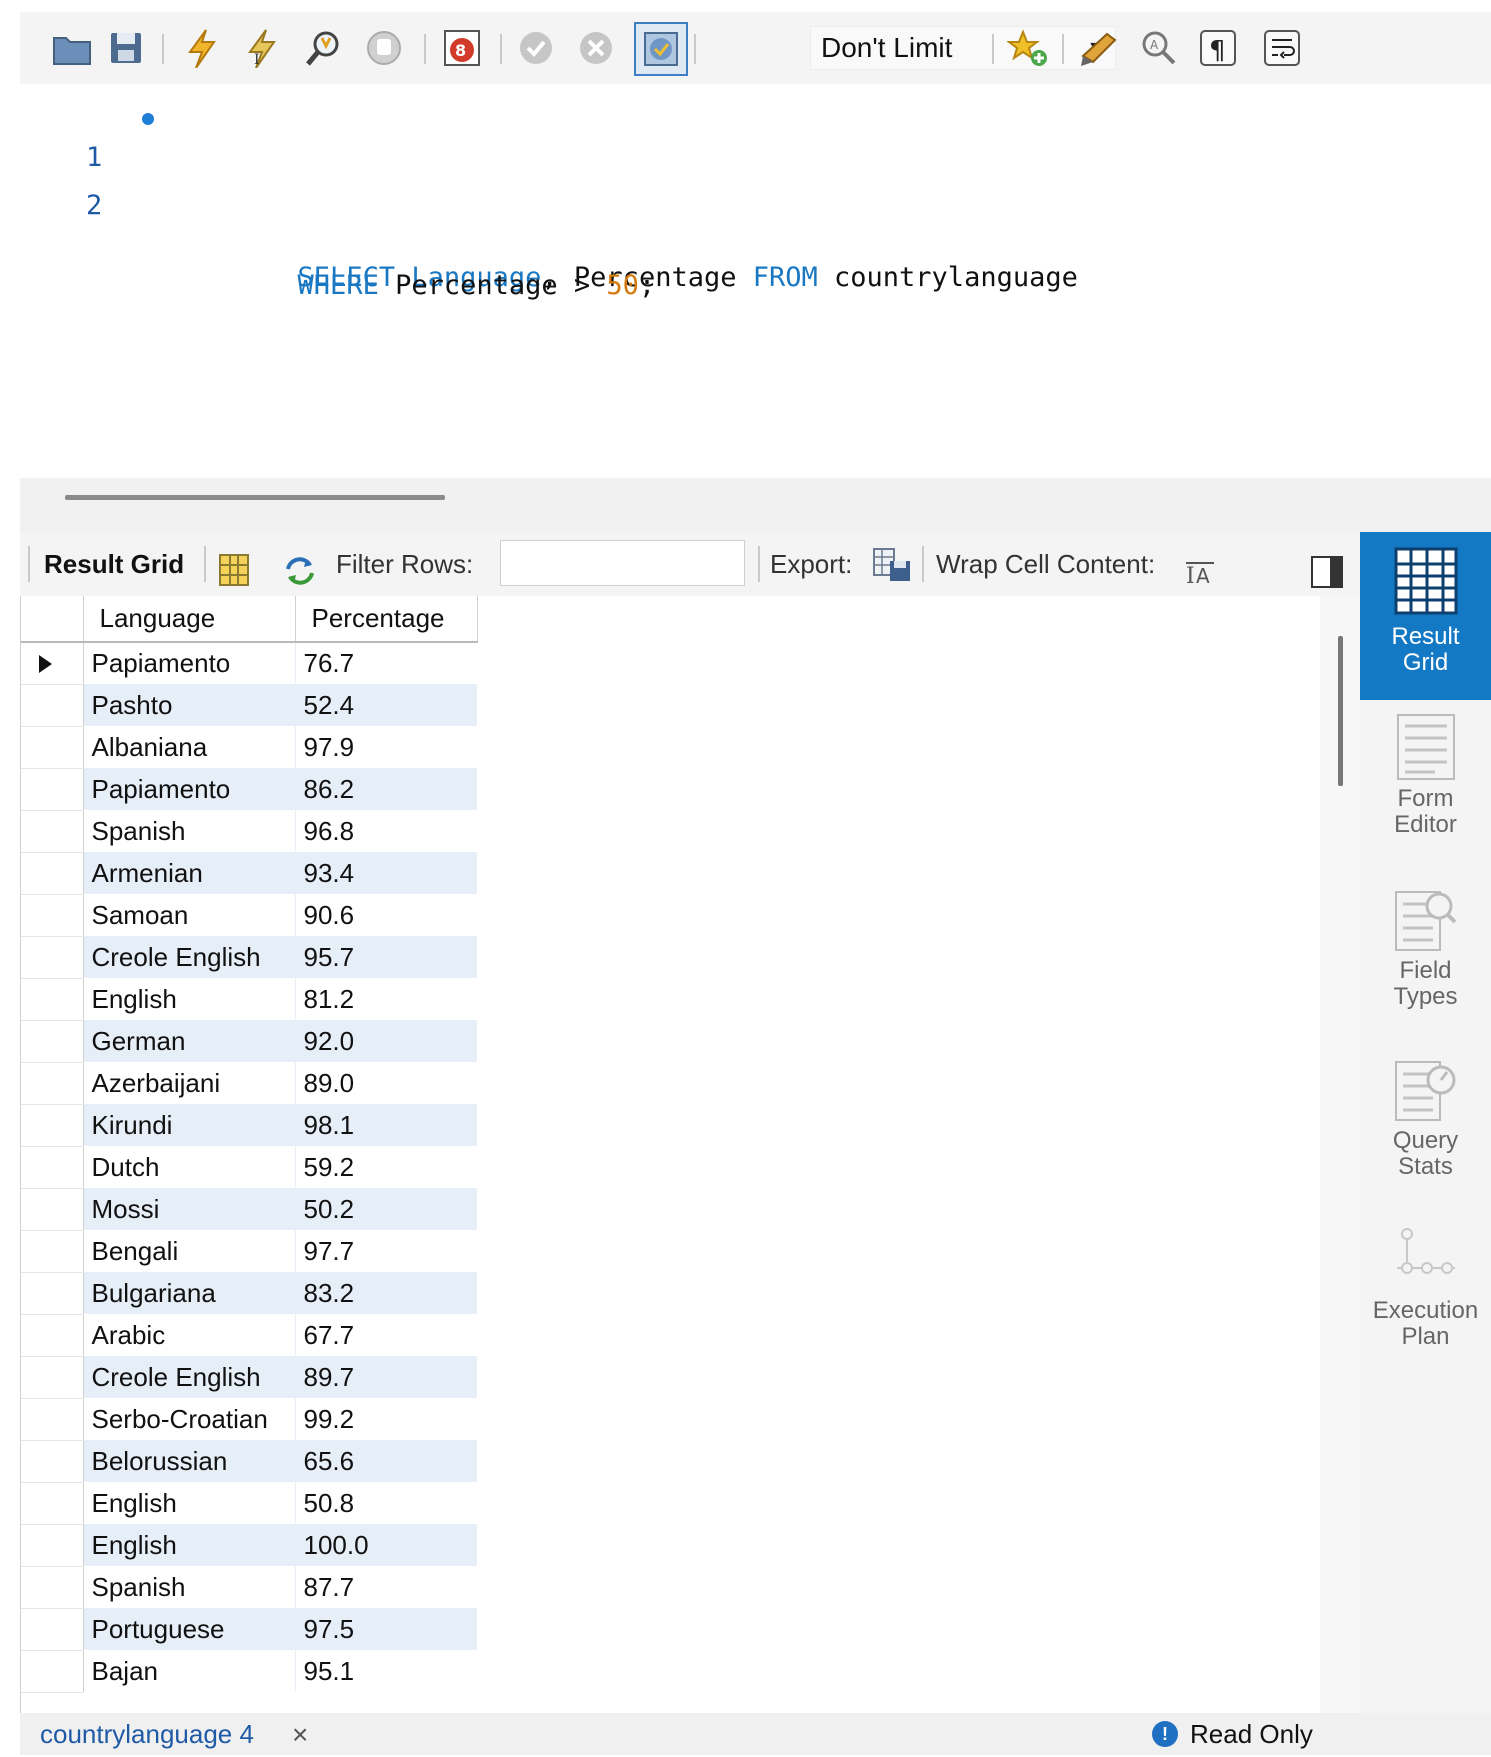 This screenshot has width=1491, height=1757. Describe the element at coordinates (1340, 1154) in the screenshot. I see `vertical-scrollbar` at that location.